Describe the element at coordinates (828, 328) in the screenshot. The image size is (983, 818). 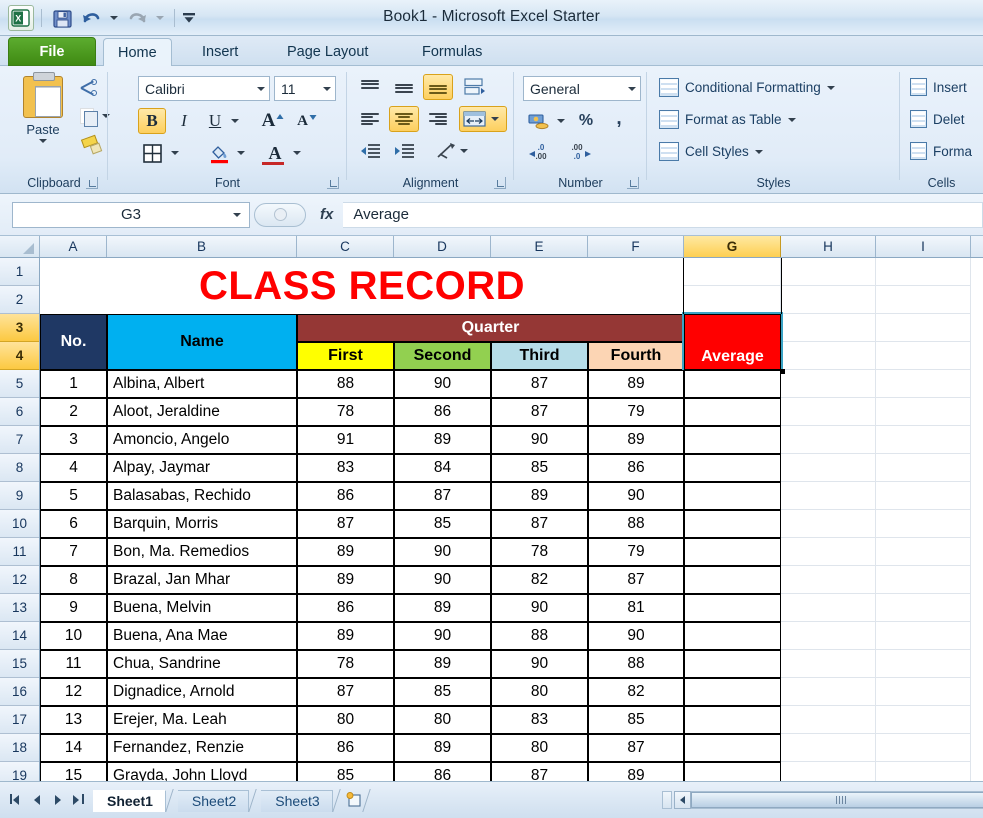
I see `grid-cell-H3` at that location.